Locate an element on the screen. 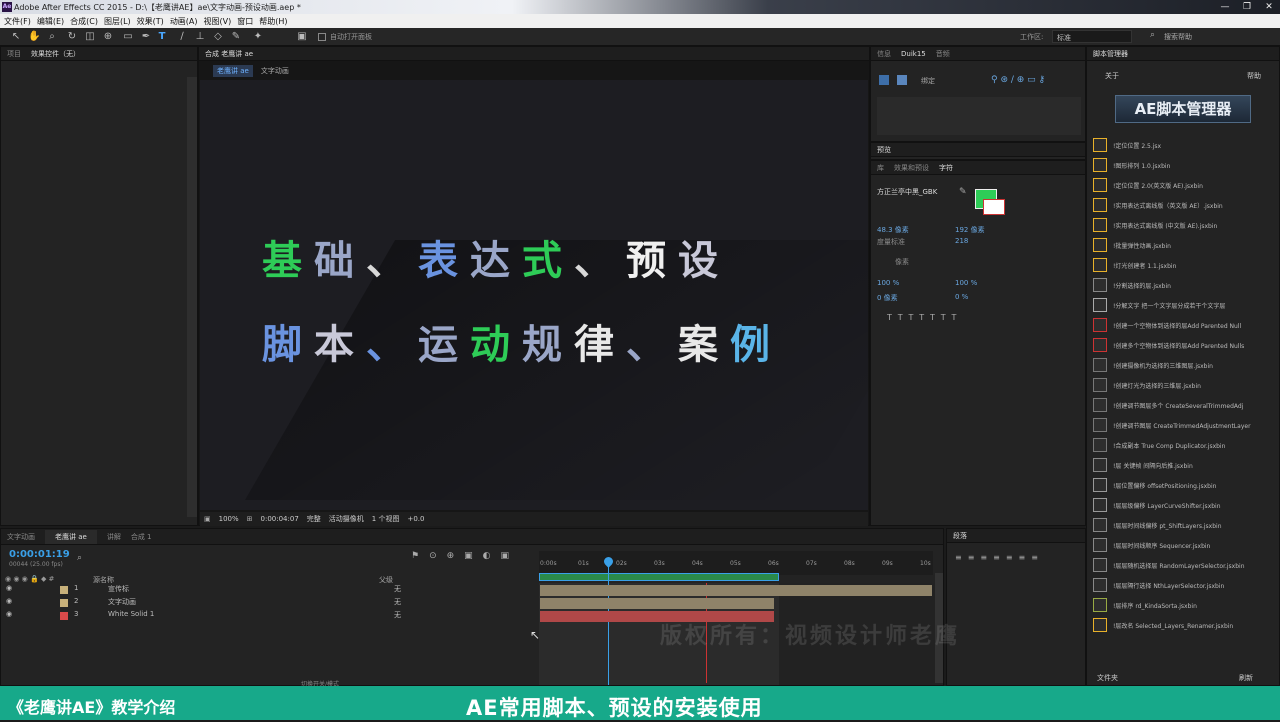  script-item: !层层随机选择层 RandomLayerSelector.jsxbin is located at coordinates (1183, 565).